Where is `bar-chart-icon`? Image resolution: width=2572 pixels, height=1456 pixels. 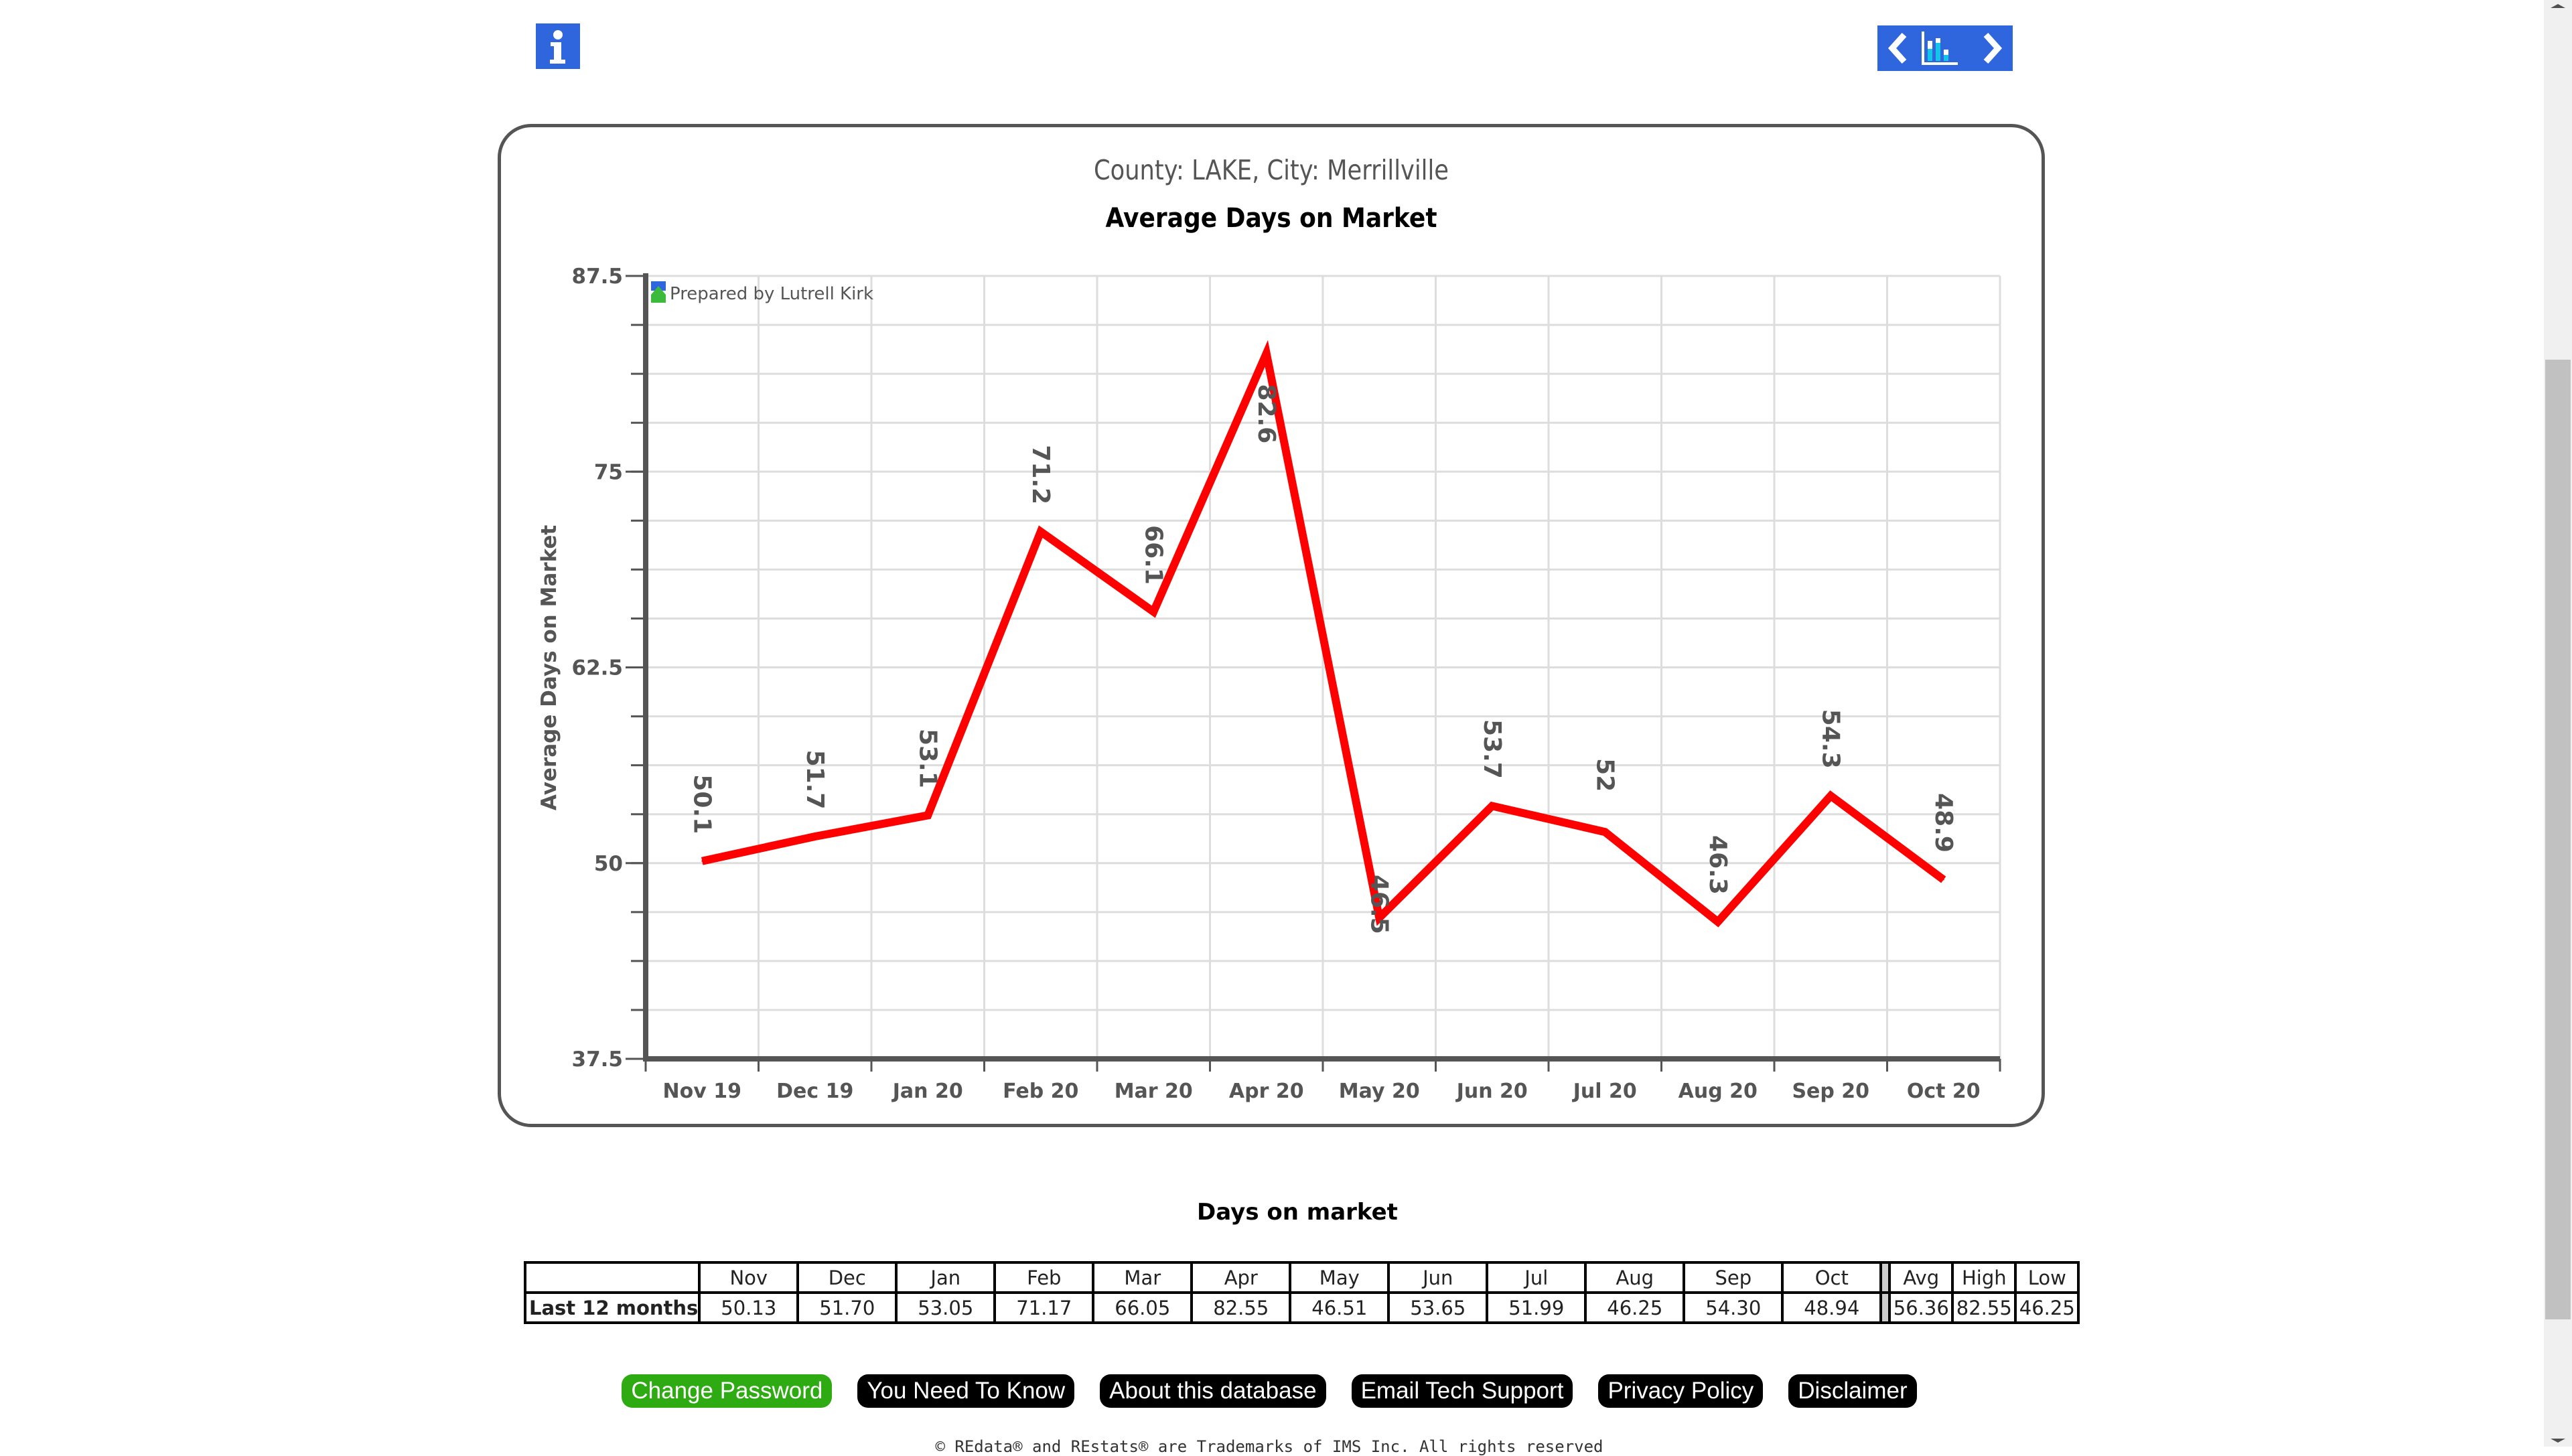
bar-chart-icon is located at coordinates (1940, 48).